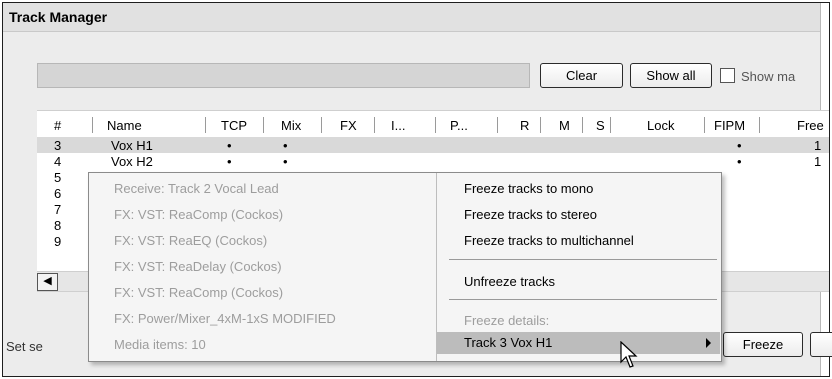 Image resolution: width=832 pixels, height=379 pixels. Describe the element at coordinates (530, 214) in the screenshot. I see `freeze-stereo-item: Freeze tracks to stereo` at that location.